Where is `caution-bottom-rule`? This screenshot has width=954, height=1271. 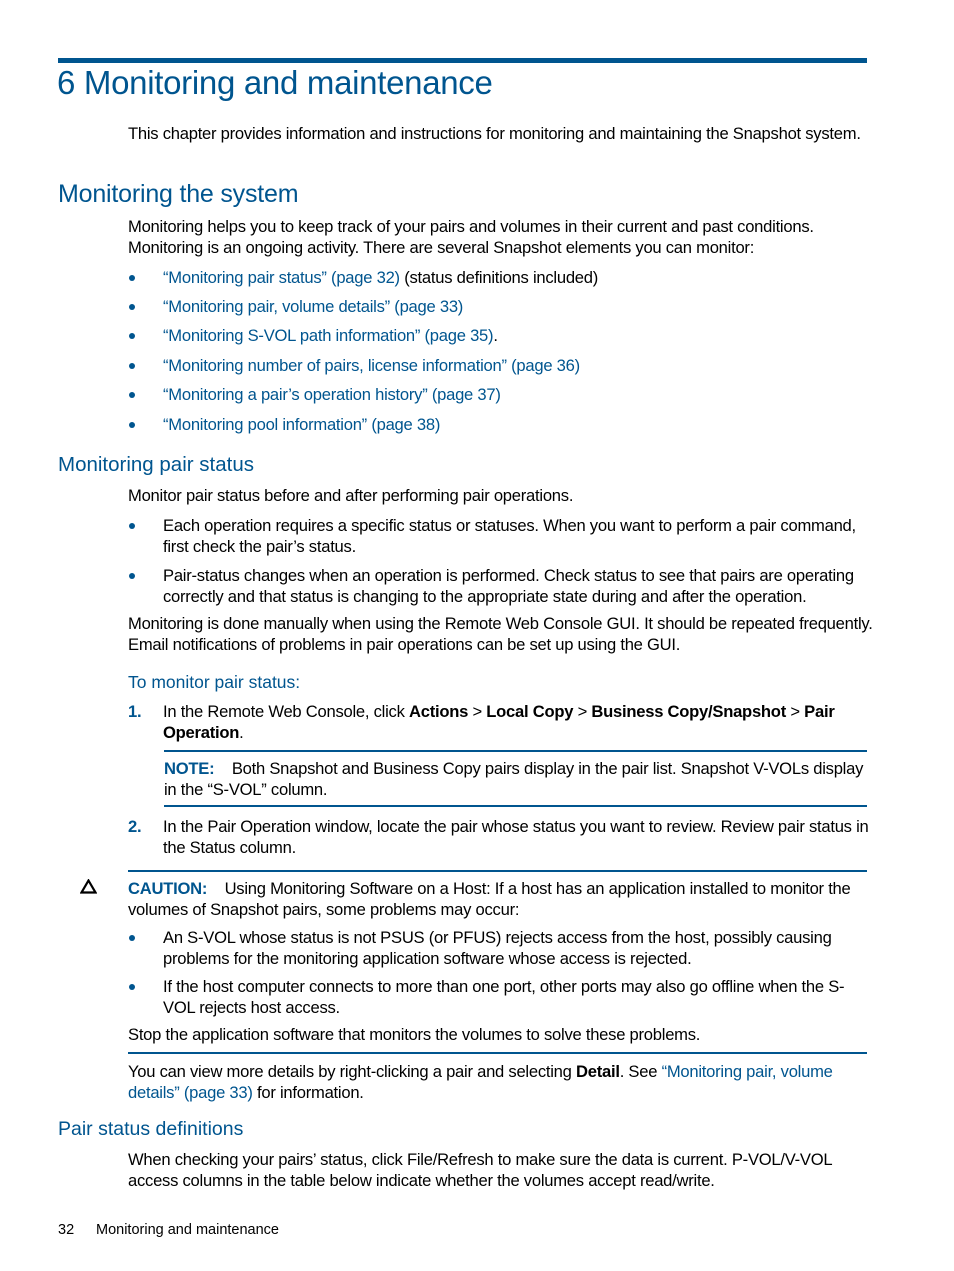 caution-bottom-rule is located at coordinates (497, 1053).